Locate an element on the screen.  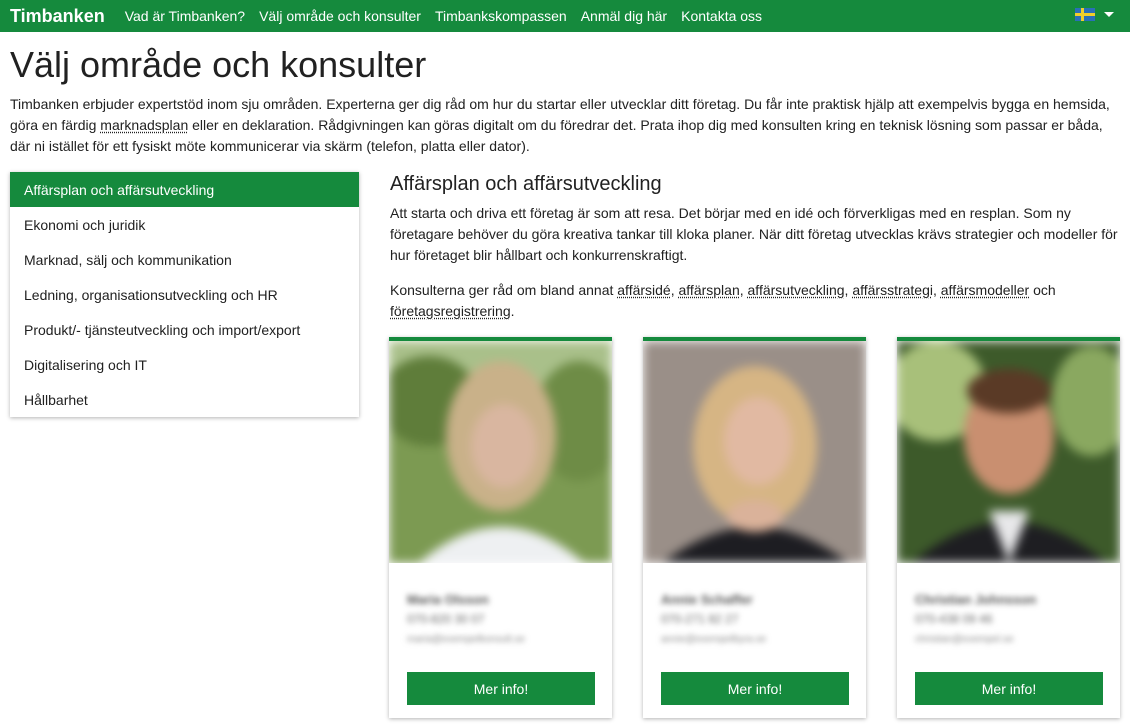
section-title: Affärsplan och affärsutveckling is located at coordinates (526, 184).